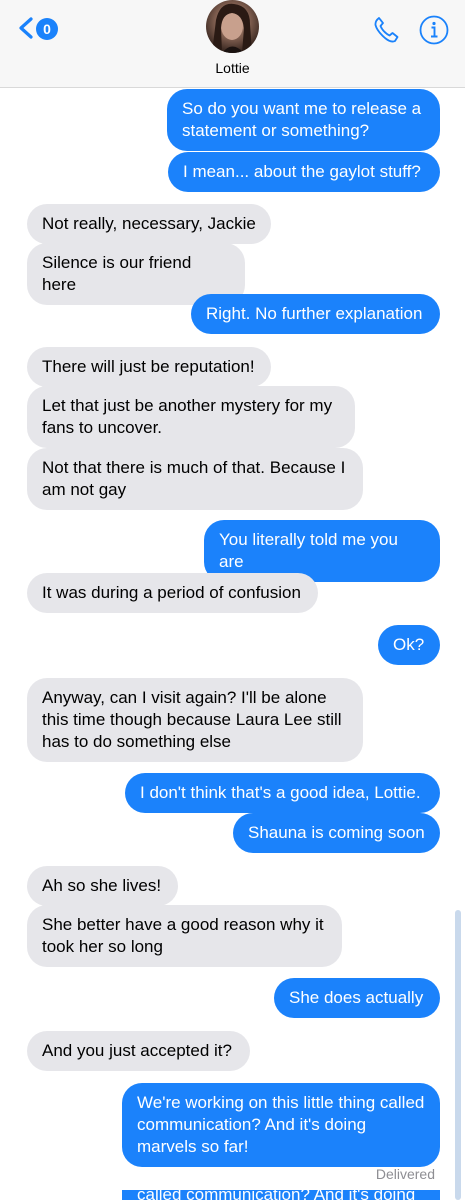 This screenshot has height=1200, width=465. I want to click on unread-count-badge: 0, so click(47, 29).